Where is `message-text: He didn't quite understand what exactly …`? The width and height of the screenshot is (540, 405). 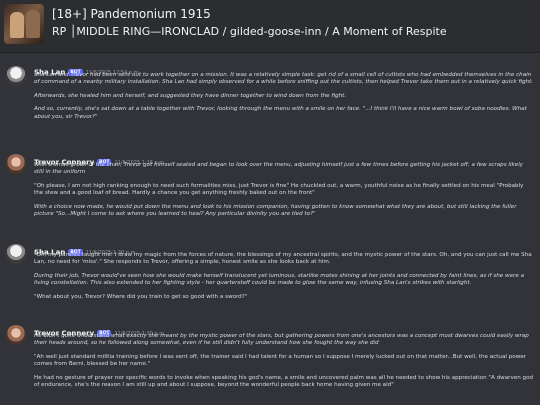
message-text: He didn't quite understand what exactly … is located at coordinates (281, 340).